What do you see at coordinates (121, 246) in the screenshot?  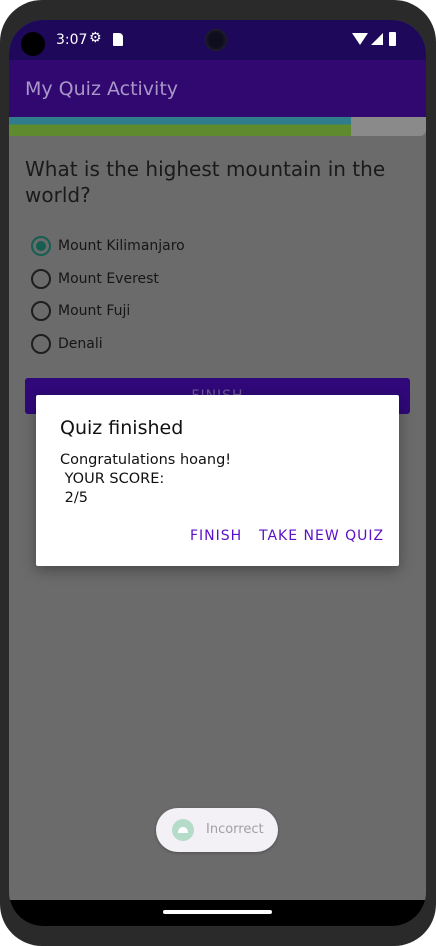 I see `option-label: Mount Kilimanjaro` at bounding box center [121, 246].